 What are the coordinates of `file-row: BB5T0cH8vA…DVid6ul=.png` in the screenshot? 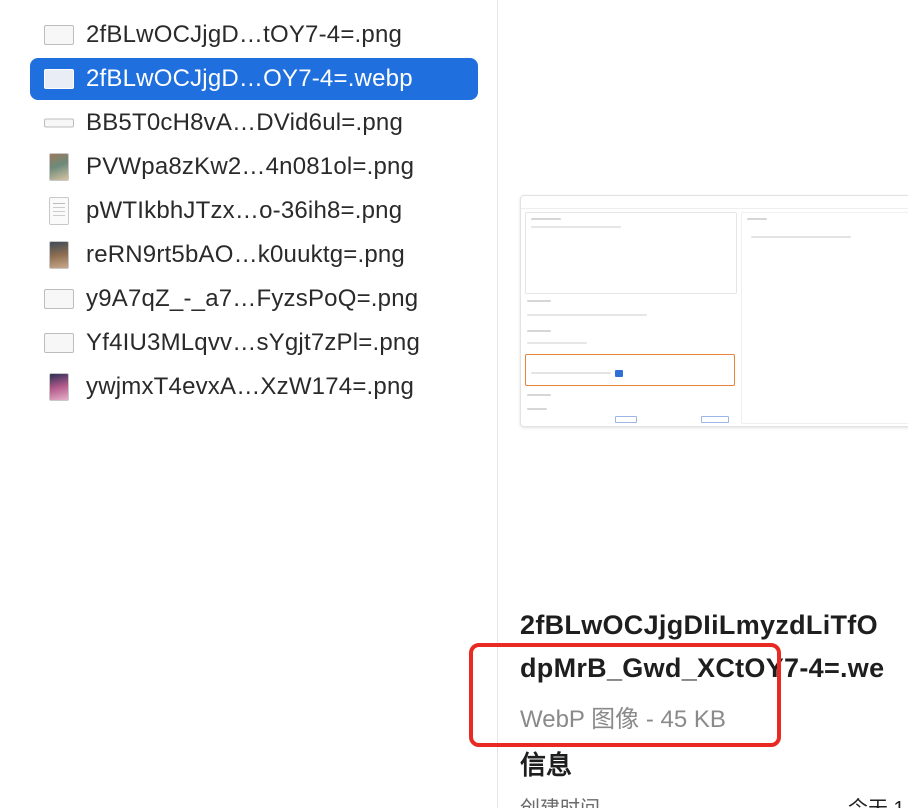 It's located at (254, 123).